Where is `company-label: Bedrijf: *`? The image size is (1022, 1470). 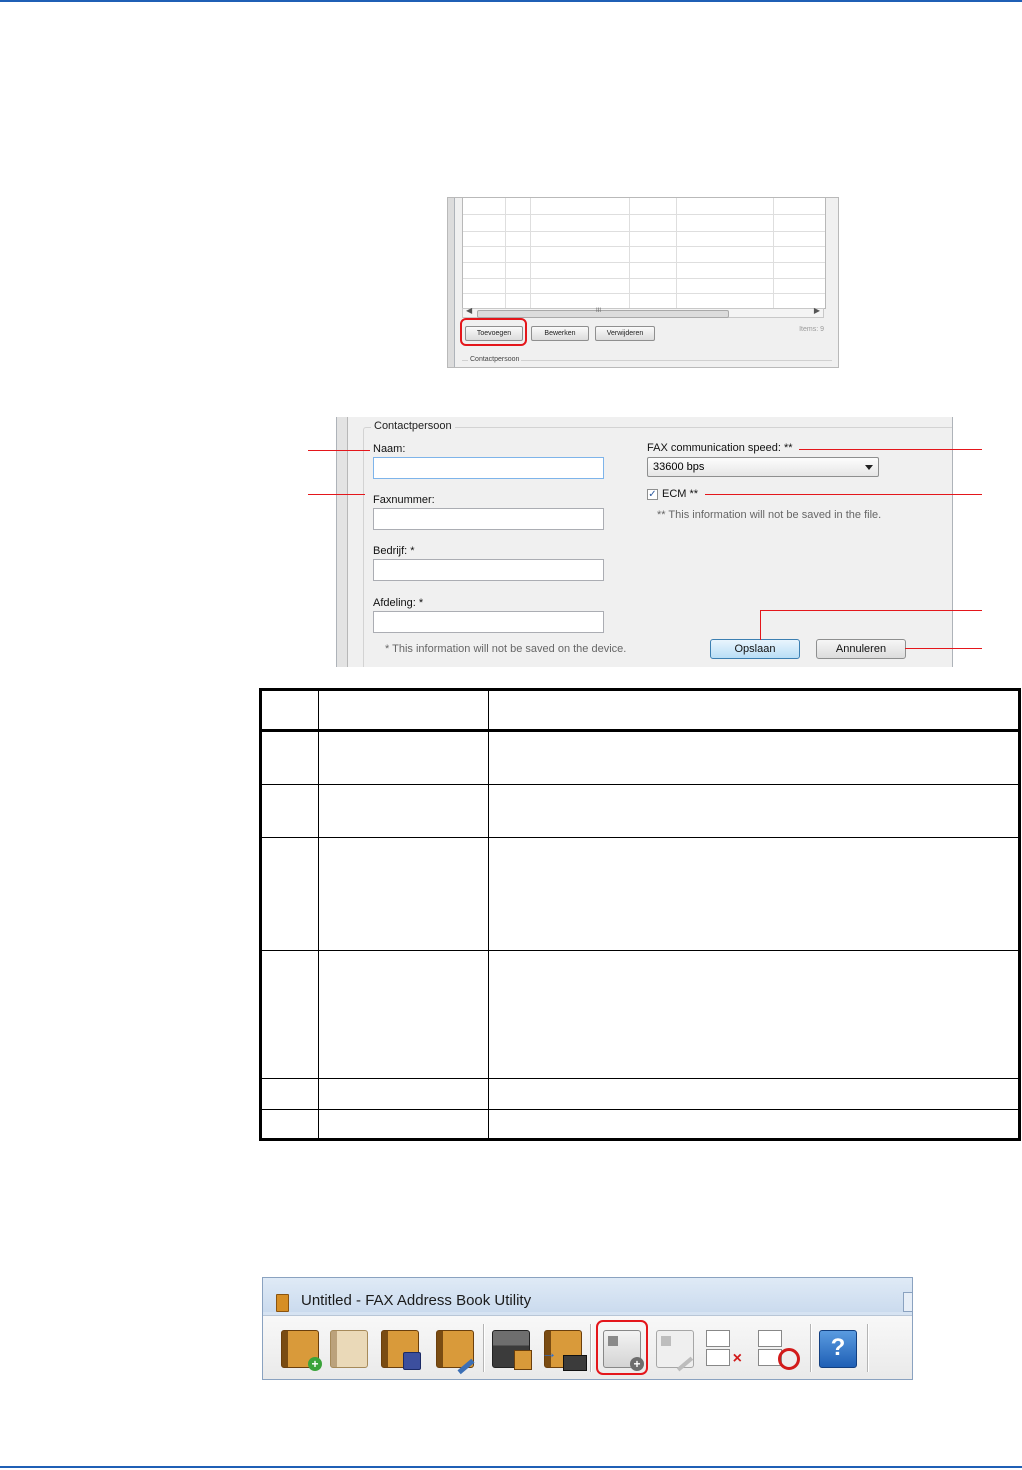 company-label: Bedrijf: * is located at coordinates (394, 551).